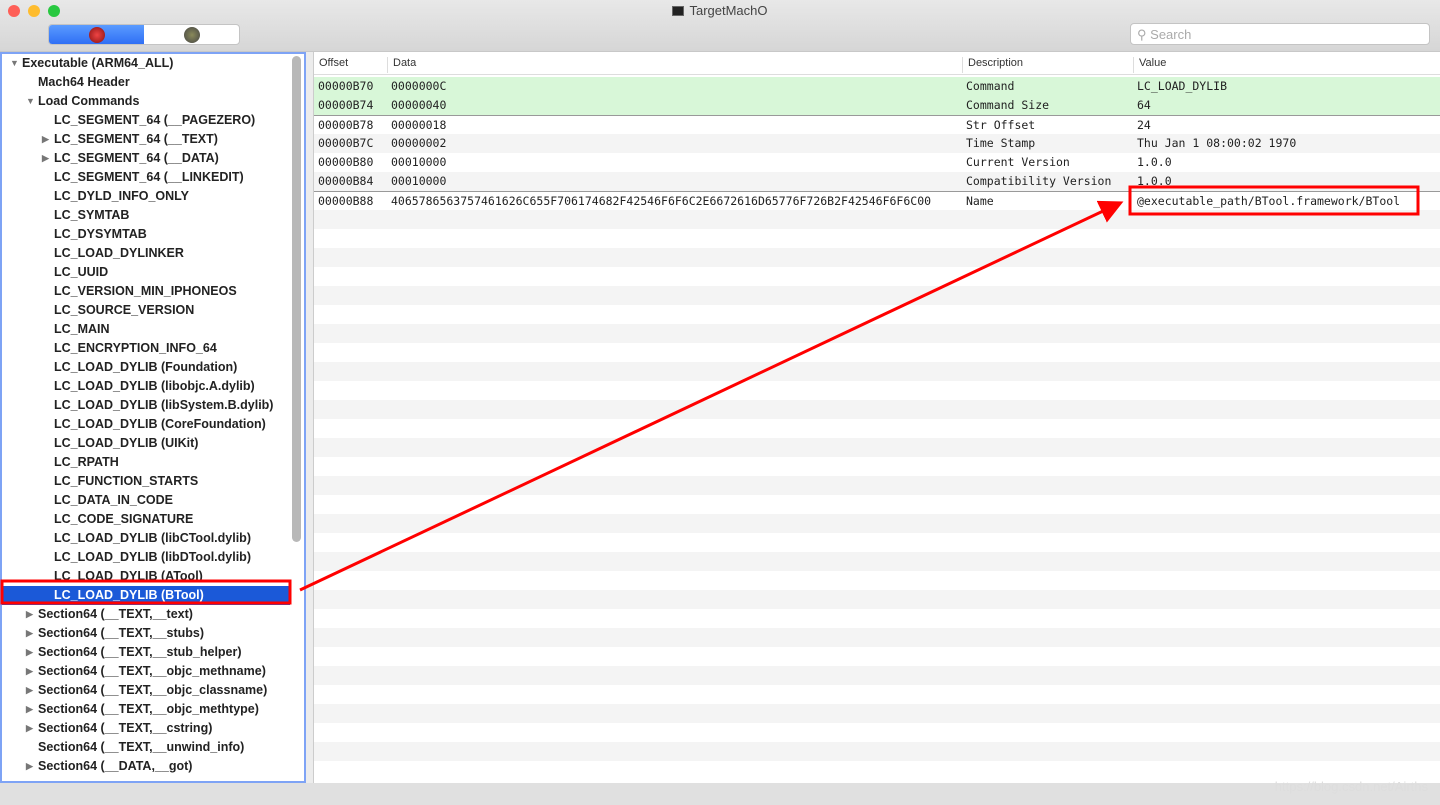 This screenshot has height=805, width=1440. I want to click on tree-item: LC_DYLD_INFO_ONLY, so click(146, 196).